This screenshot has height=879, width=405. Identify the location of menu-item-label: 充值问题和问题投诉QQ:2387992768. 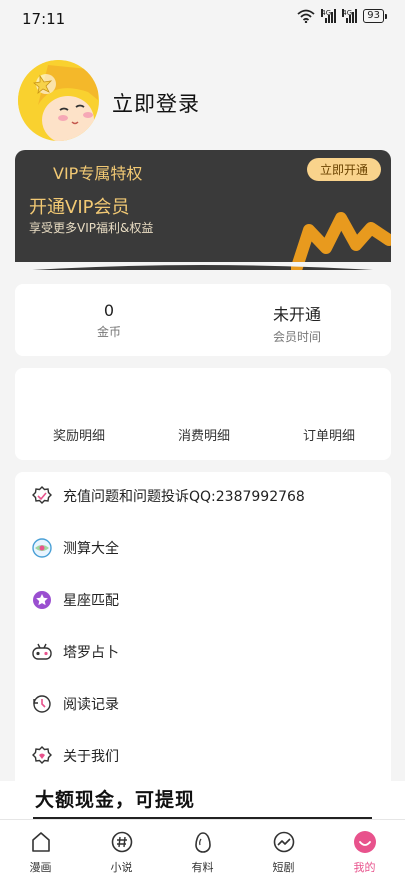
(184, 497).